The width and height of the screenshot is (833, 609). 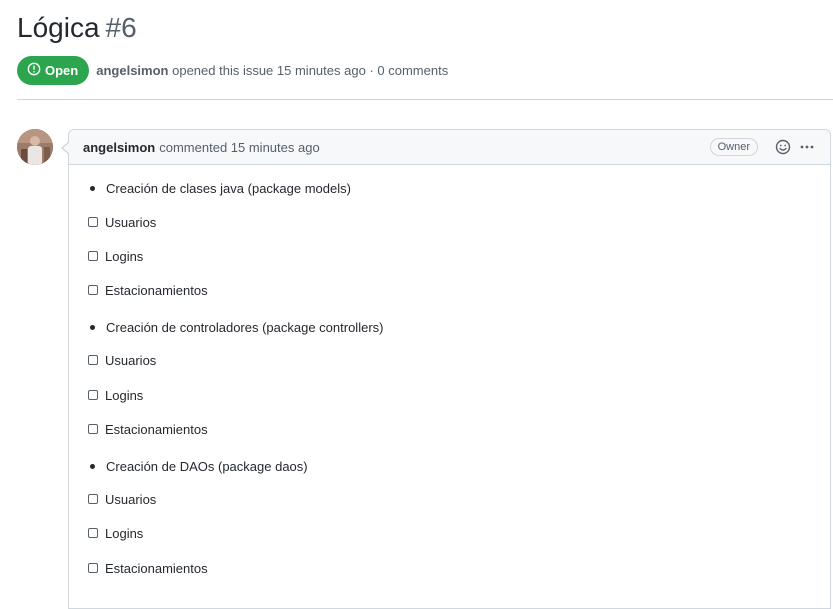 What do you see at coordinates (425, 99) in the screenshot?
I see `header-divider` at bounding box center [425, 99].